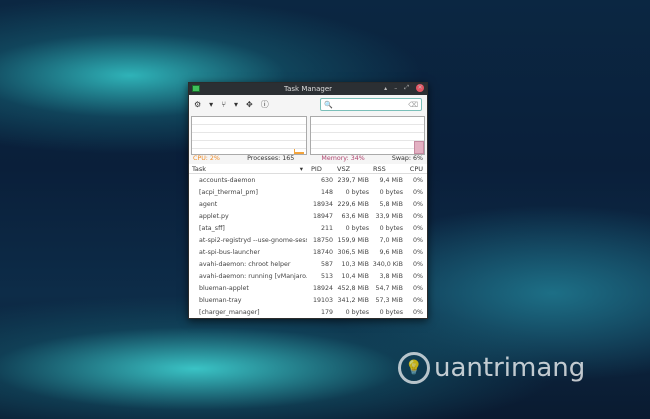 The height and width of the screenshot is (419, 650). What do you see at coordinates (236, 104) in the screenshot?
I see `view-dropdown-icon: ▾` at bounding box center [236, 104].